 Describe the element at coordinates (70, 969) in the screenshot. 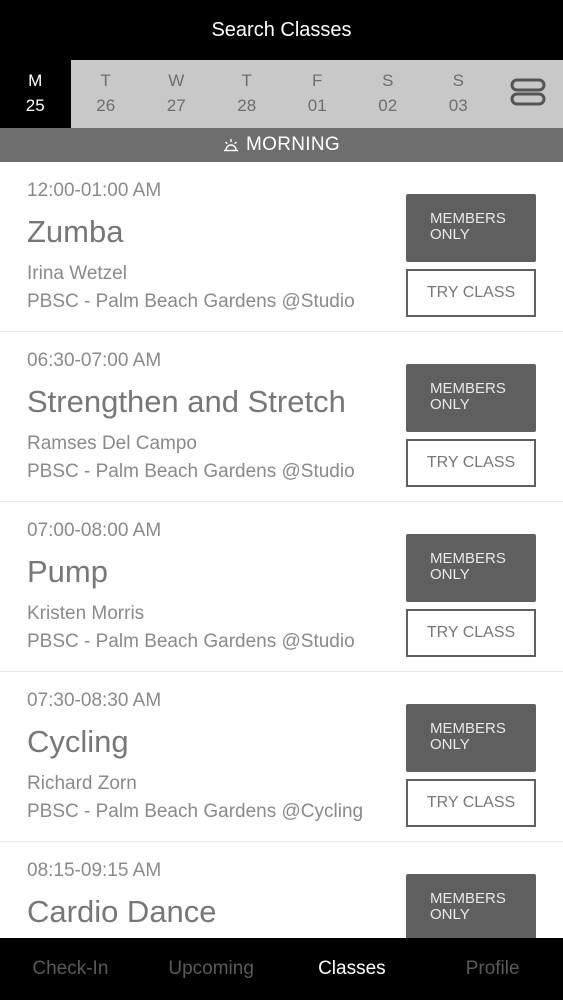

I see `tab-check-in: Check-In` at that location.